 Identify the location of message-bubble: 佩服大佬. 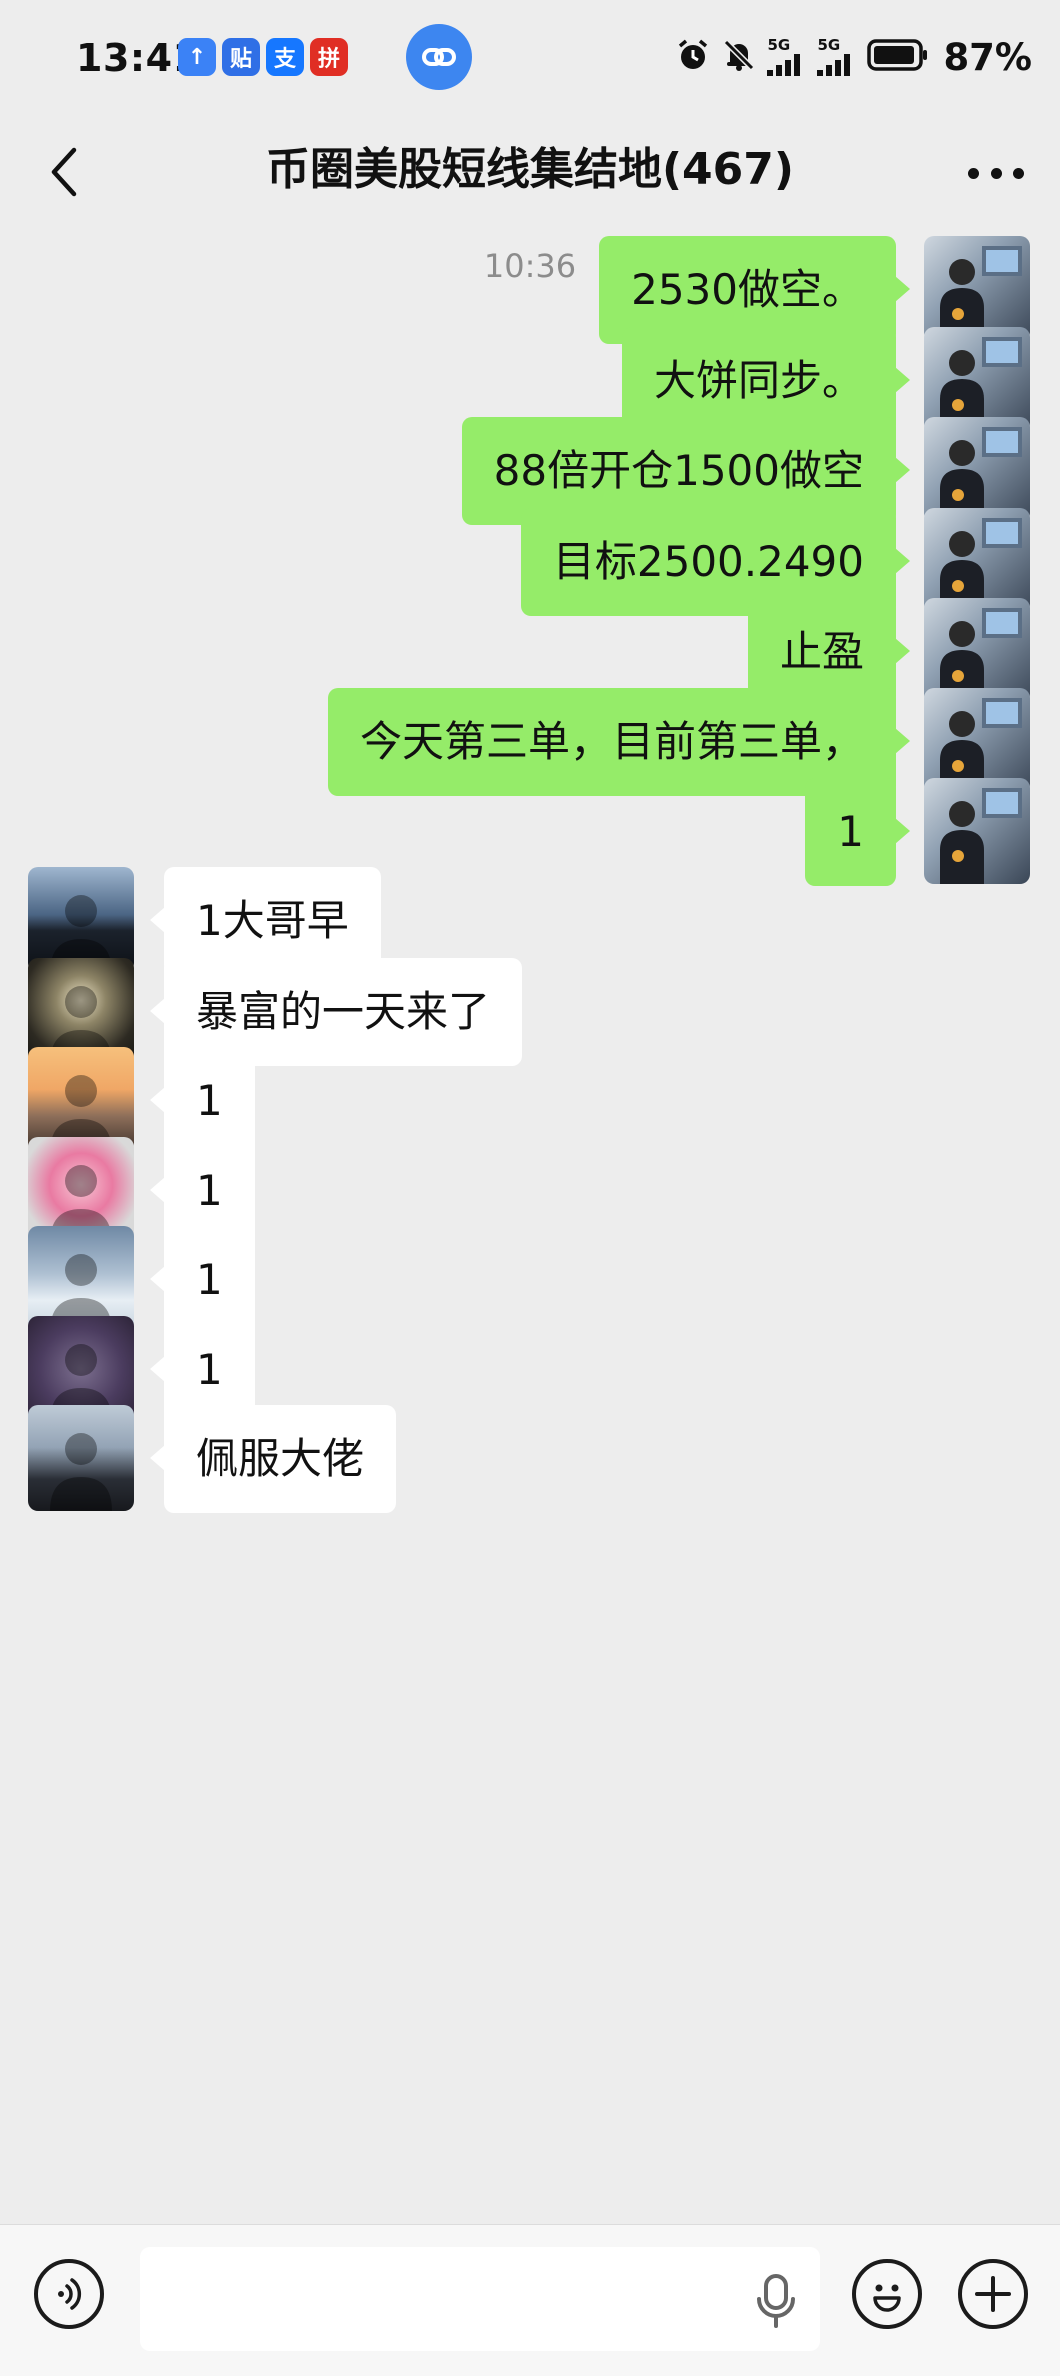
(273, 1459).